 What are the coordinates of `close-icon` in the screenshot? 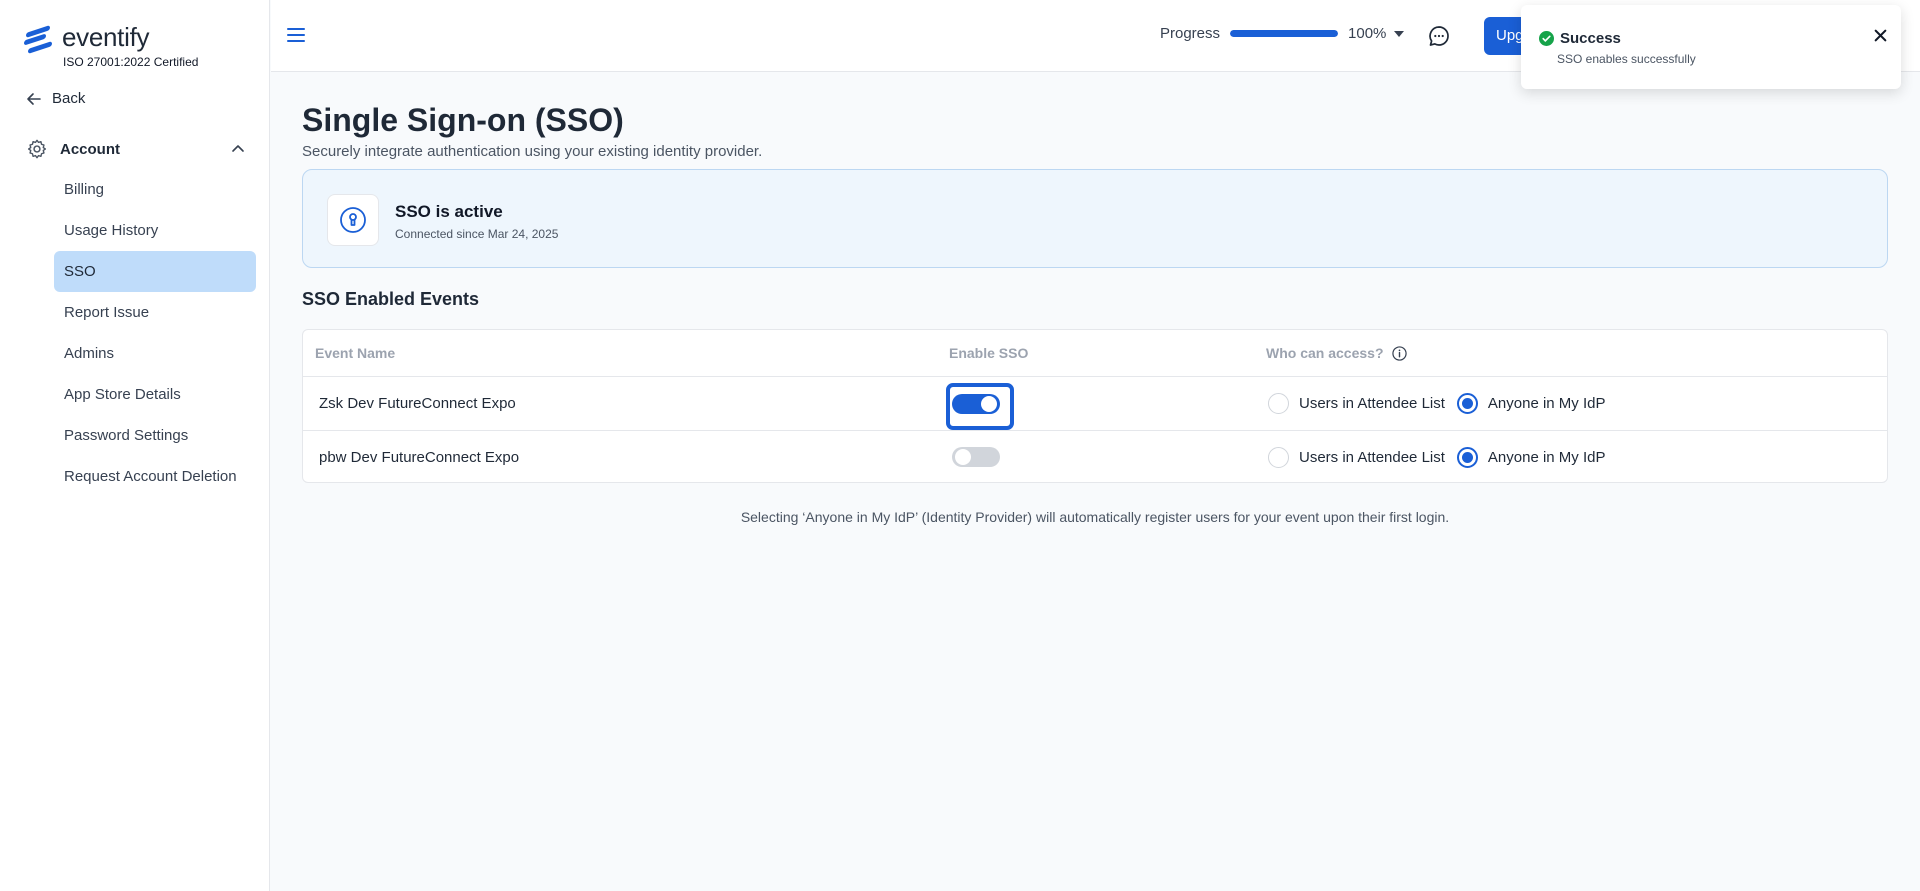 It's located at (1880, 35).